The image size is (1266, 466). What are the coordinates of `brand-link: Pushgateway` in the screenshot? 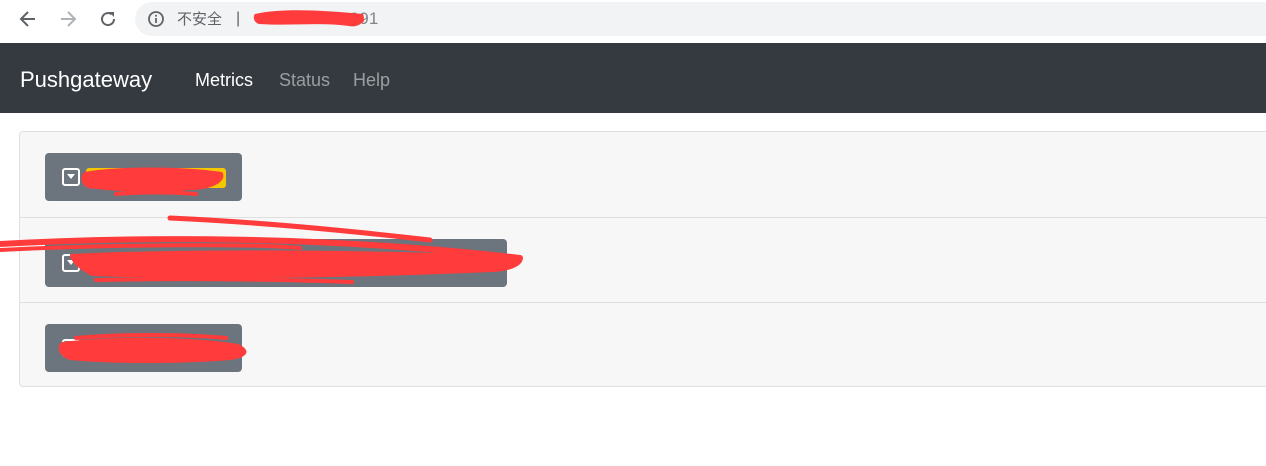 It's located at (86, 80).